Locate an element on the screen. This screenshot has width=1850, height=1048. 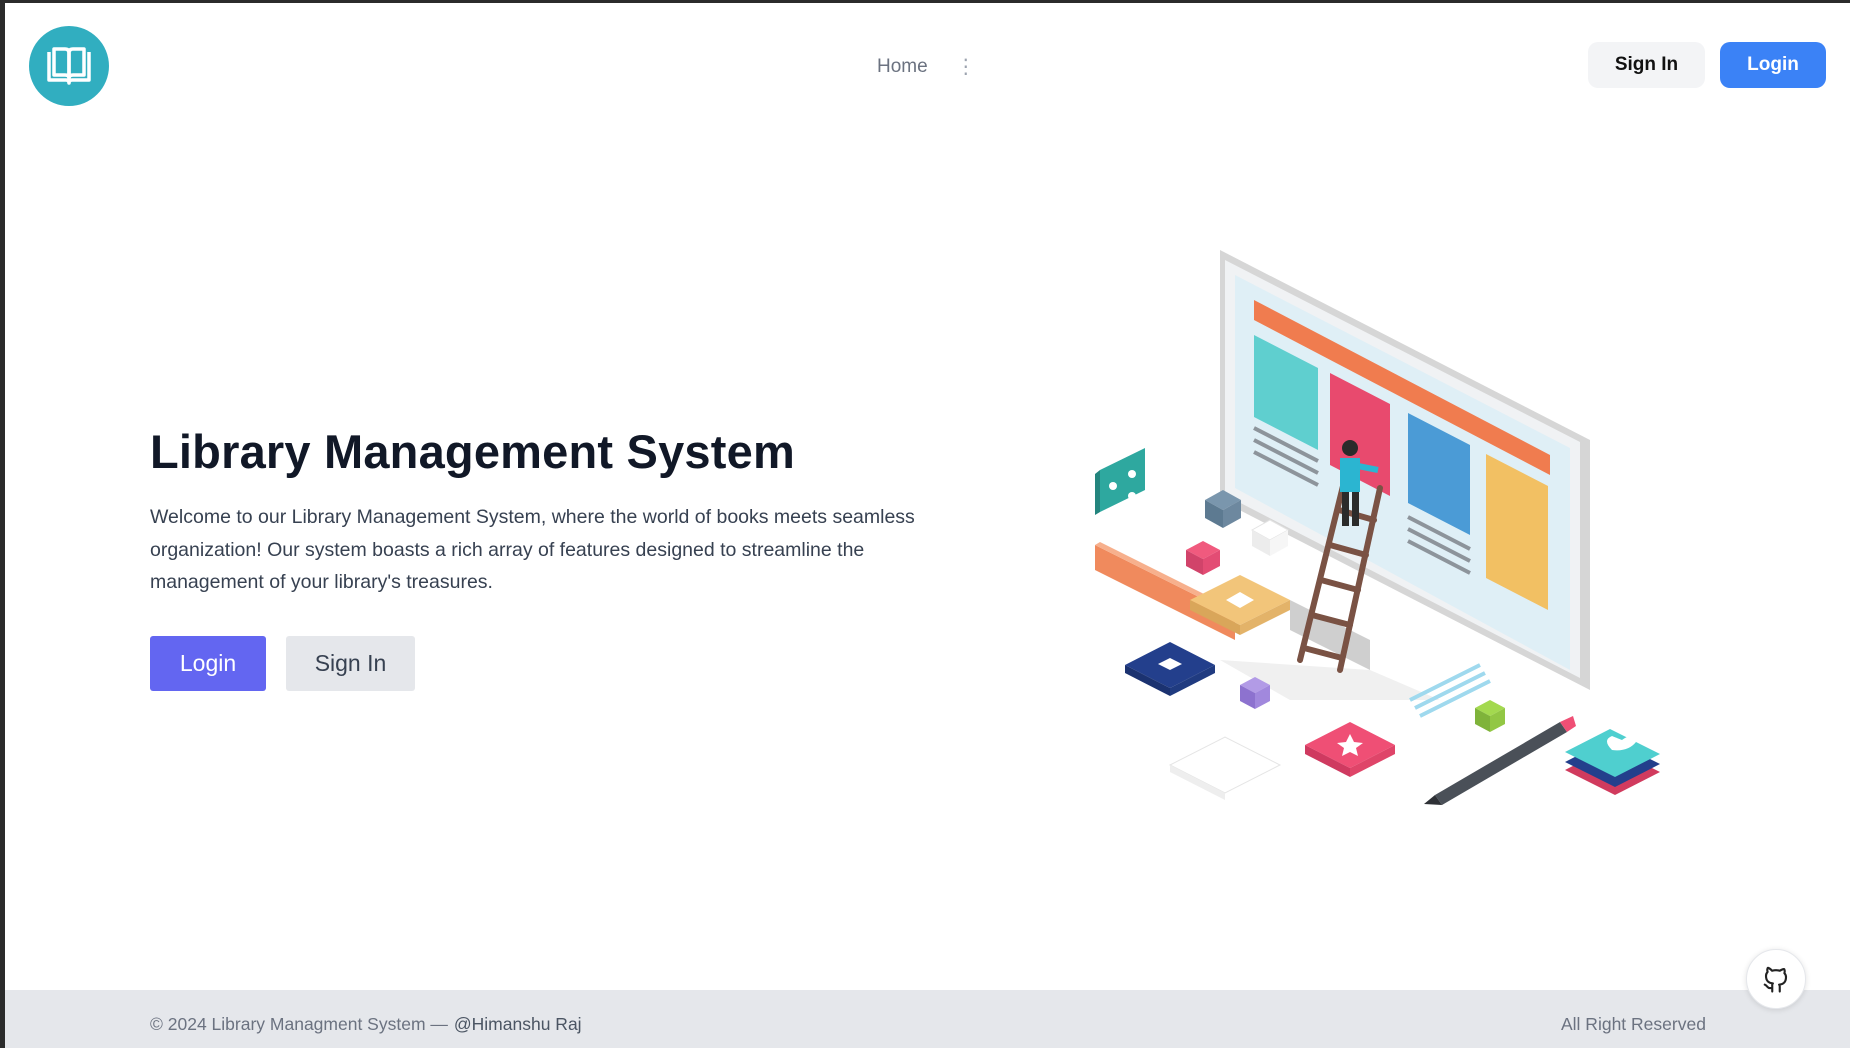
nav-home-link: Home is located at coordinates (902, 67).